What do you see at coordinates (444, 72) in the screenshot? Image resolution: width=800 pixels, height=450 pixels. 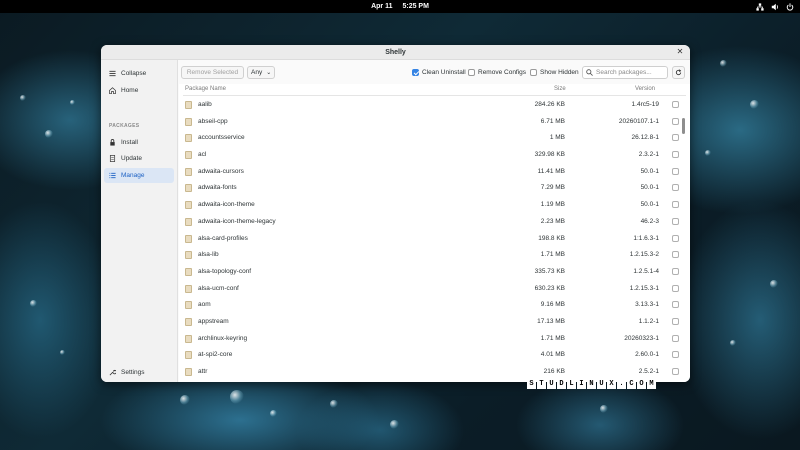 I see `checkbox-label: Clean Uninstall` at bounding box center [444, 72].